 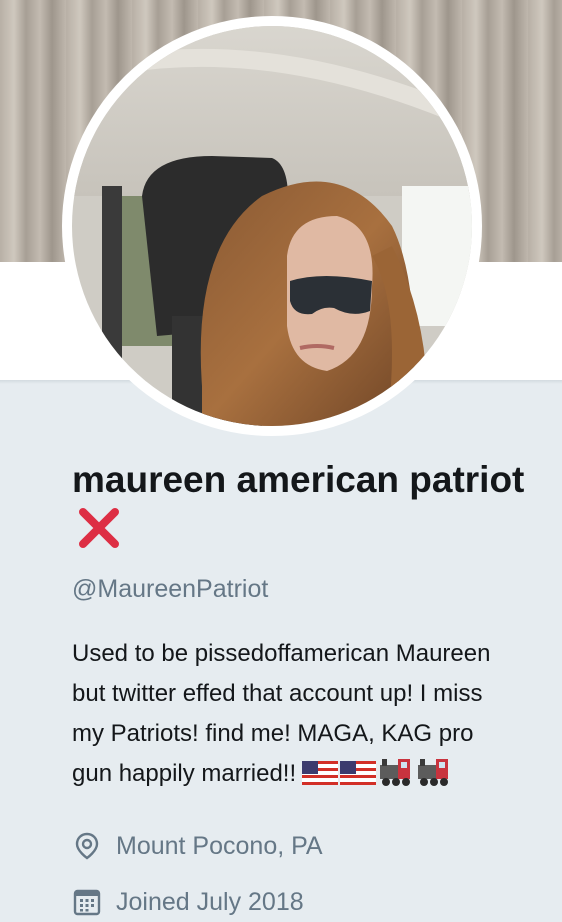 What do you see at coordinates (210, 901) in the screenshot?
I see `joined-text: Joined July 2018` at bounding box center [210, 901].